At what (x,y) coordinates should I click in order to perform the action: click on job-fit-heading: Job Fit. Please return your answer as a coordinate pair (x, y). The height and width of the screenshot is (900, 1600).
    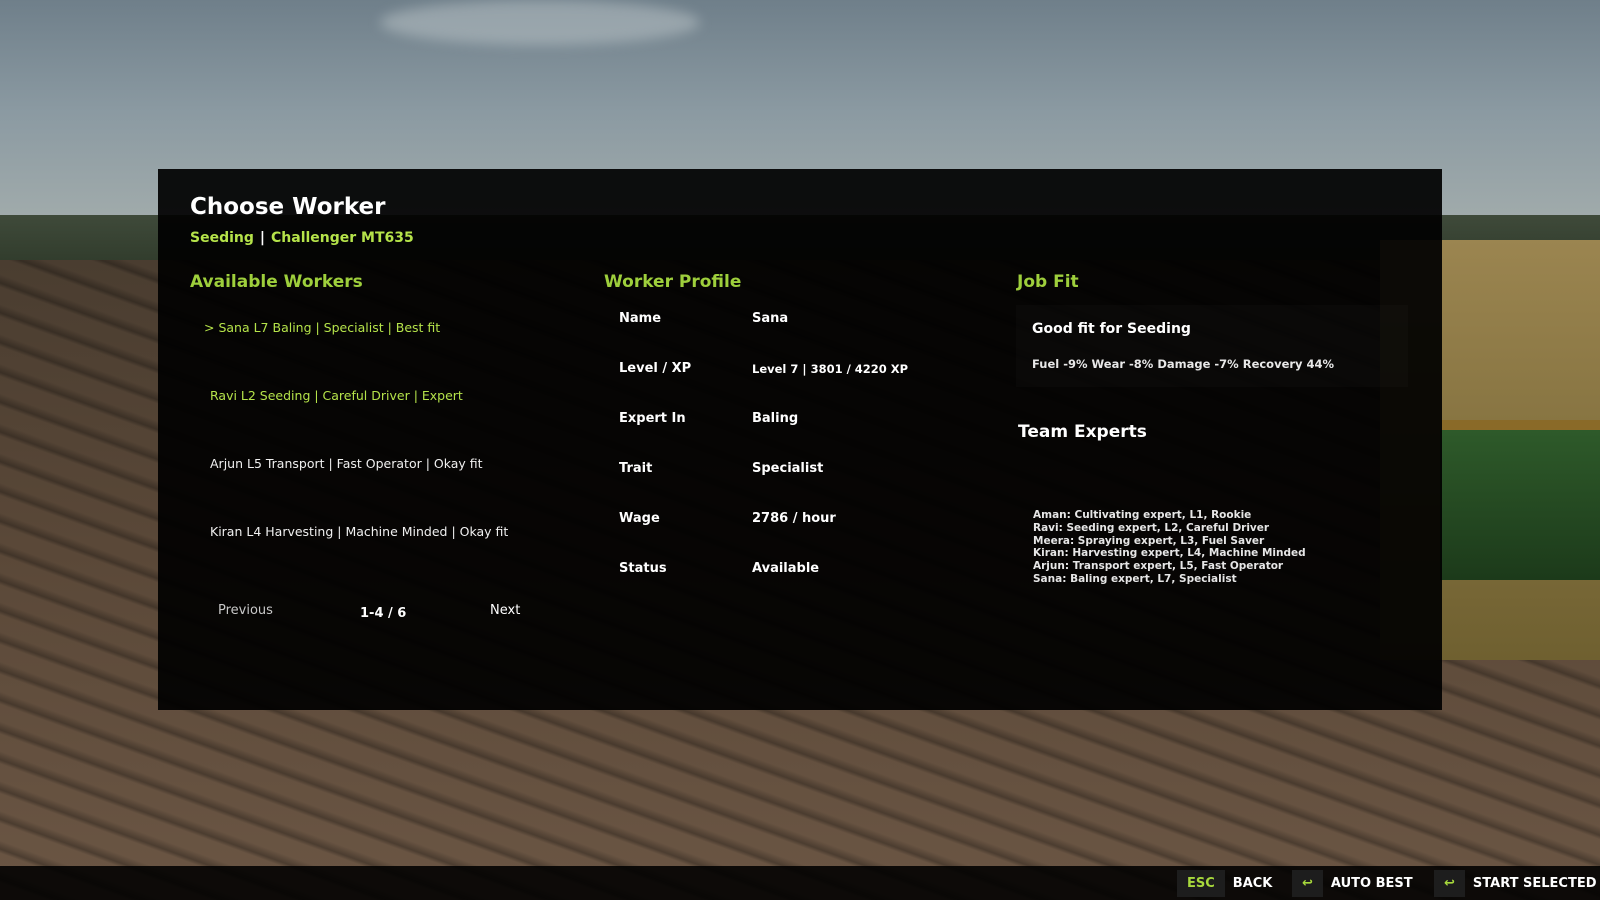
    Looking at the image, I should click on (1048, 282).